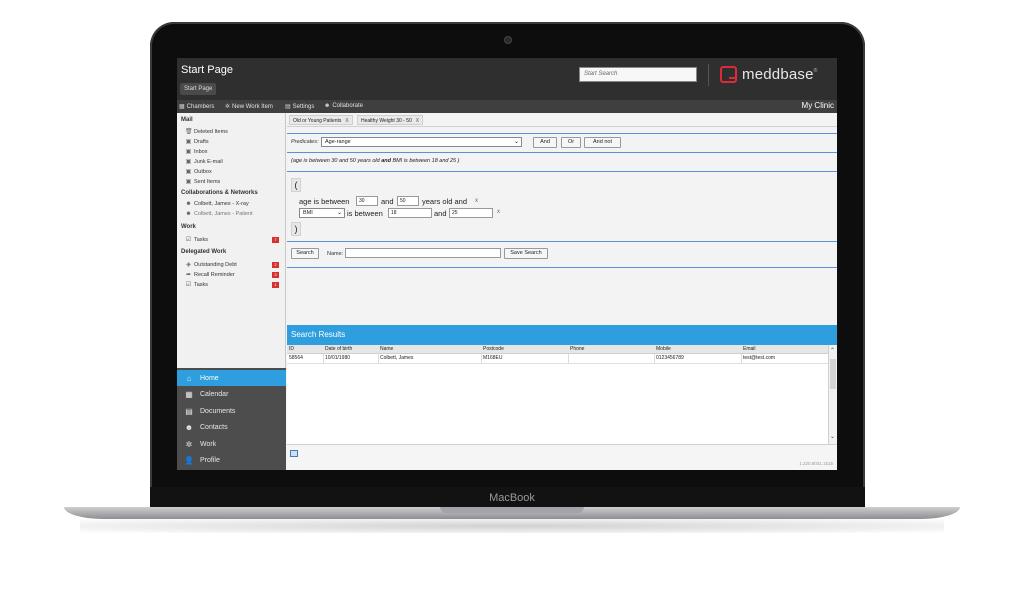 This screenshot has height=602, width=1024. What do you see at coordinates (188, 182) in the screenshot?
I see `sent-icon: ▣` at bounding box center [188, 182].